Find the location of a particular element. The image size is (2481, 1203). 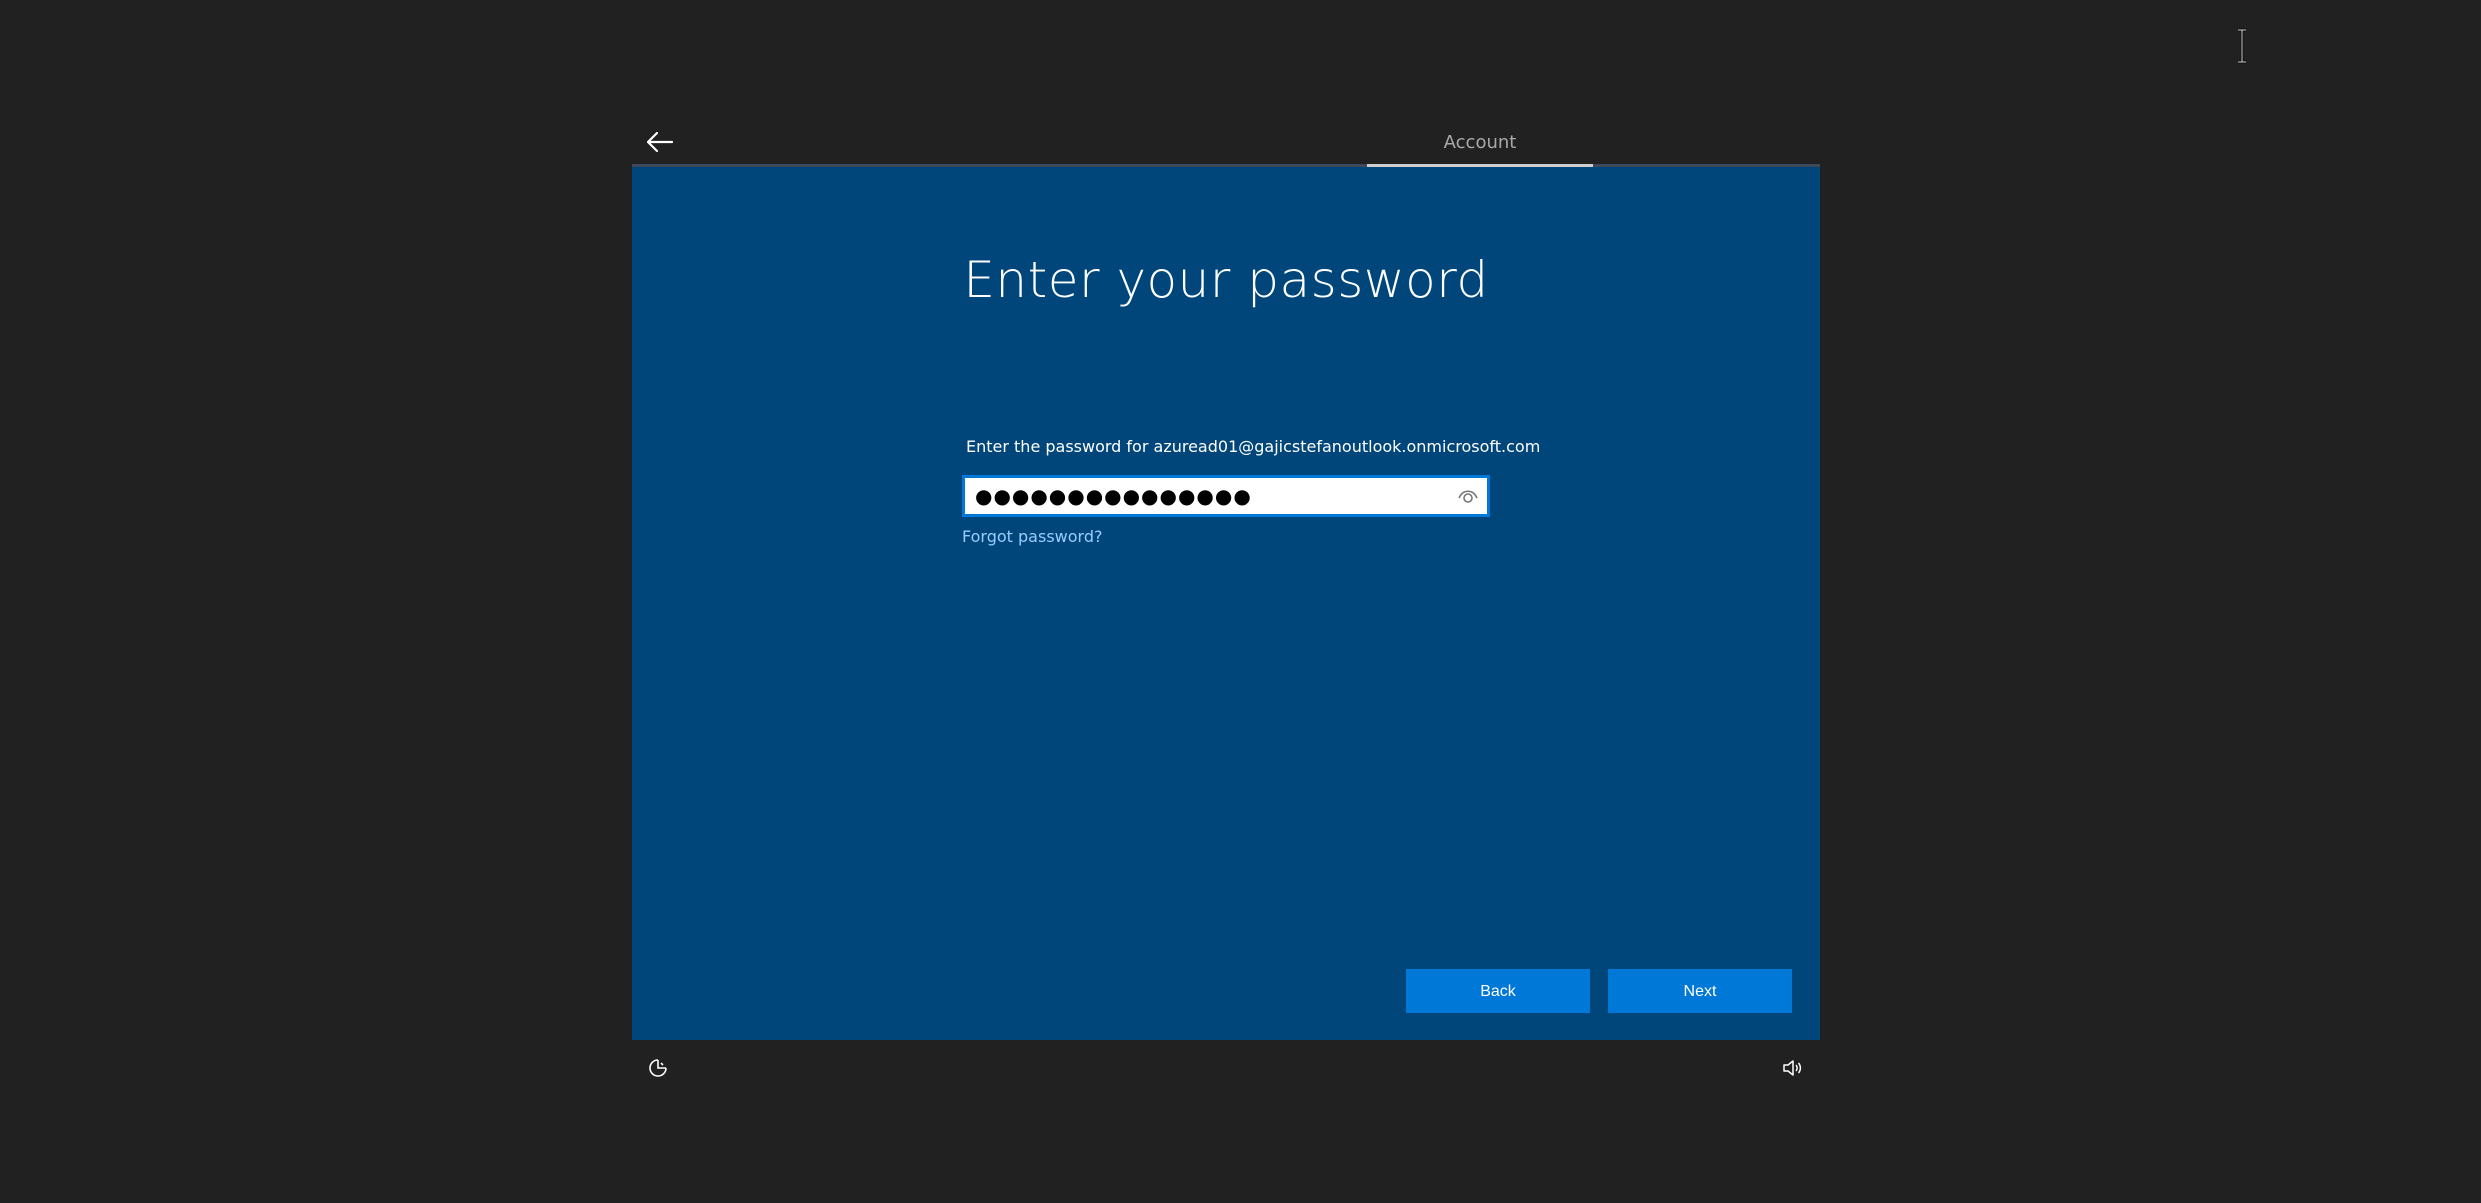

forgot-password-link: Forgot password? is located at coordinates (1032, 536).